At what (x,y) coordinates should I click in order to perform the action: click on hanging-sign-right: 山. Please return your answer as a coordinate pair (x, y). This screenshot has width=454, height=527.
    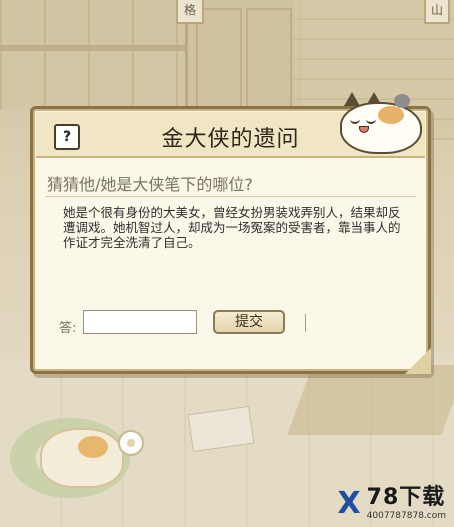
    Looking at the image, I should click on (437, 12).